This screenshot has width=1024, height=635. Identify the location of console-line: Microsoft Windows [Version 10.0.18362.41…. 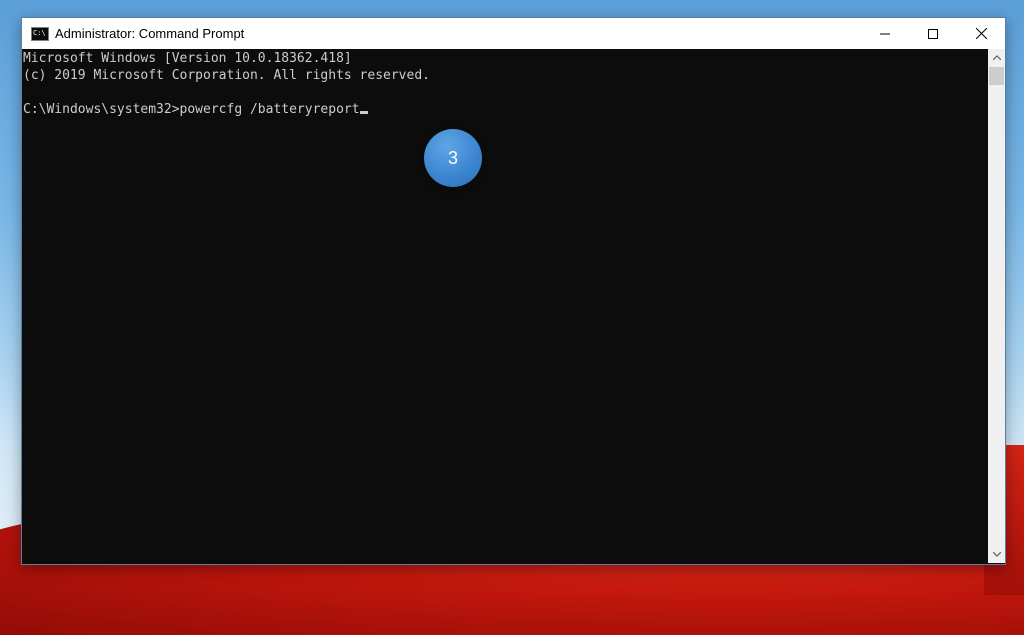
(187, 58).